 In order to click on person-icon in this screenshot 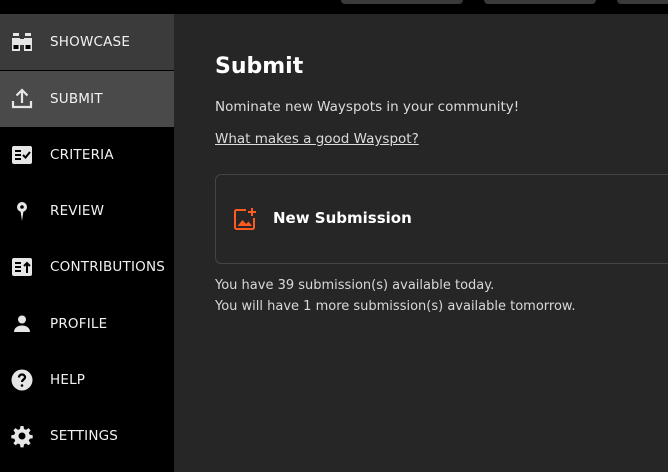, I will do `click(22, 324)`.